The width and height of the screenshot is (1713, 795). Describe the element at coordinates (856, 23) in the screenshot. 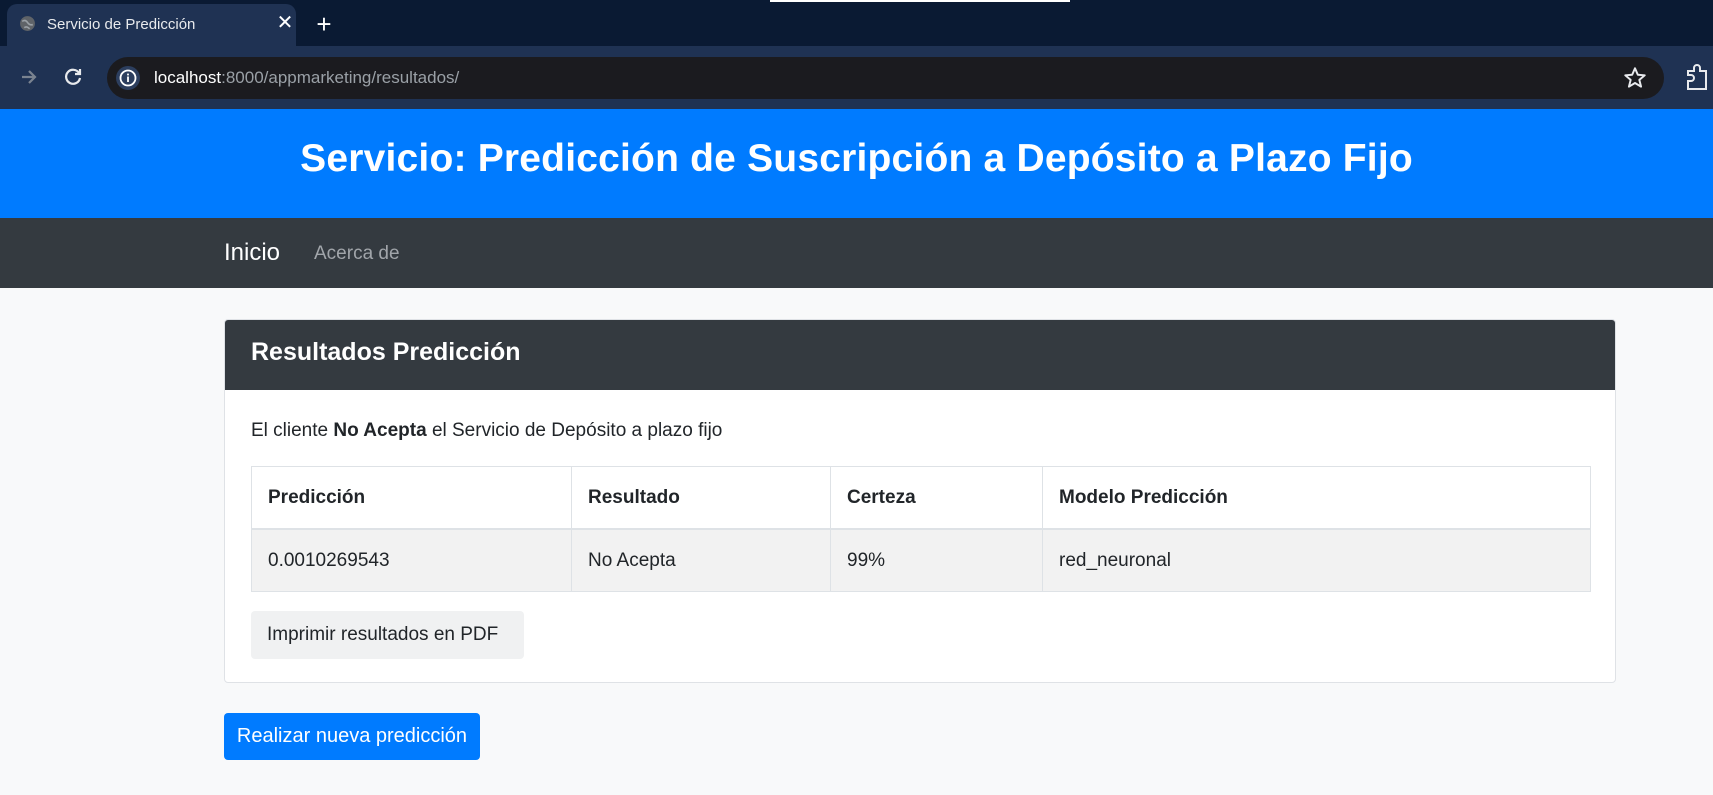

I see `browser-tab-strip: Servicio de Predicción ✕ +` at that location.